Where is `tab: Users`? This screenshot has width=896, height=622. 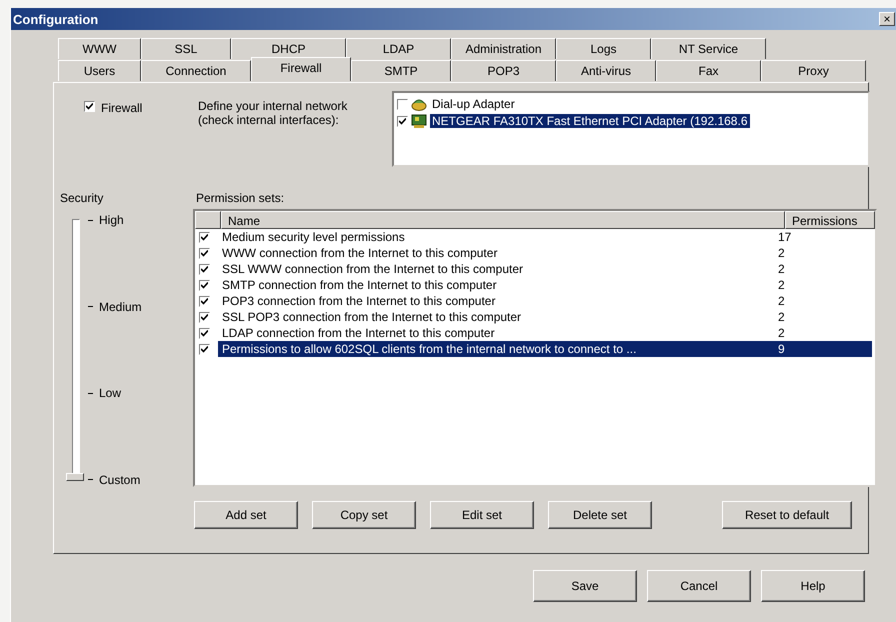 tab: Users is located at coordinates (99, 70).